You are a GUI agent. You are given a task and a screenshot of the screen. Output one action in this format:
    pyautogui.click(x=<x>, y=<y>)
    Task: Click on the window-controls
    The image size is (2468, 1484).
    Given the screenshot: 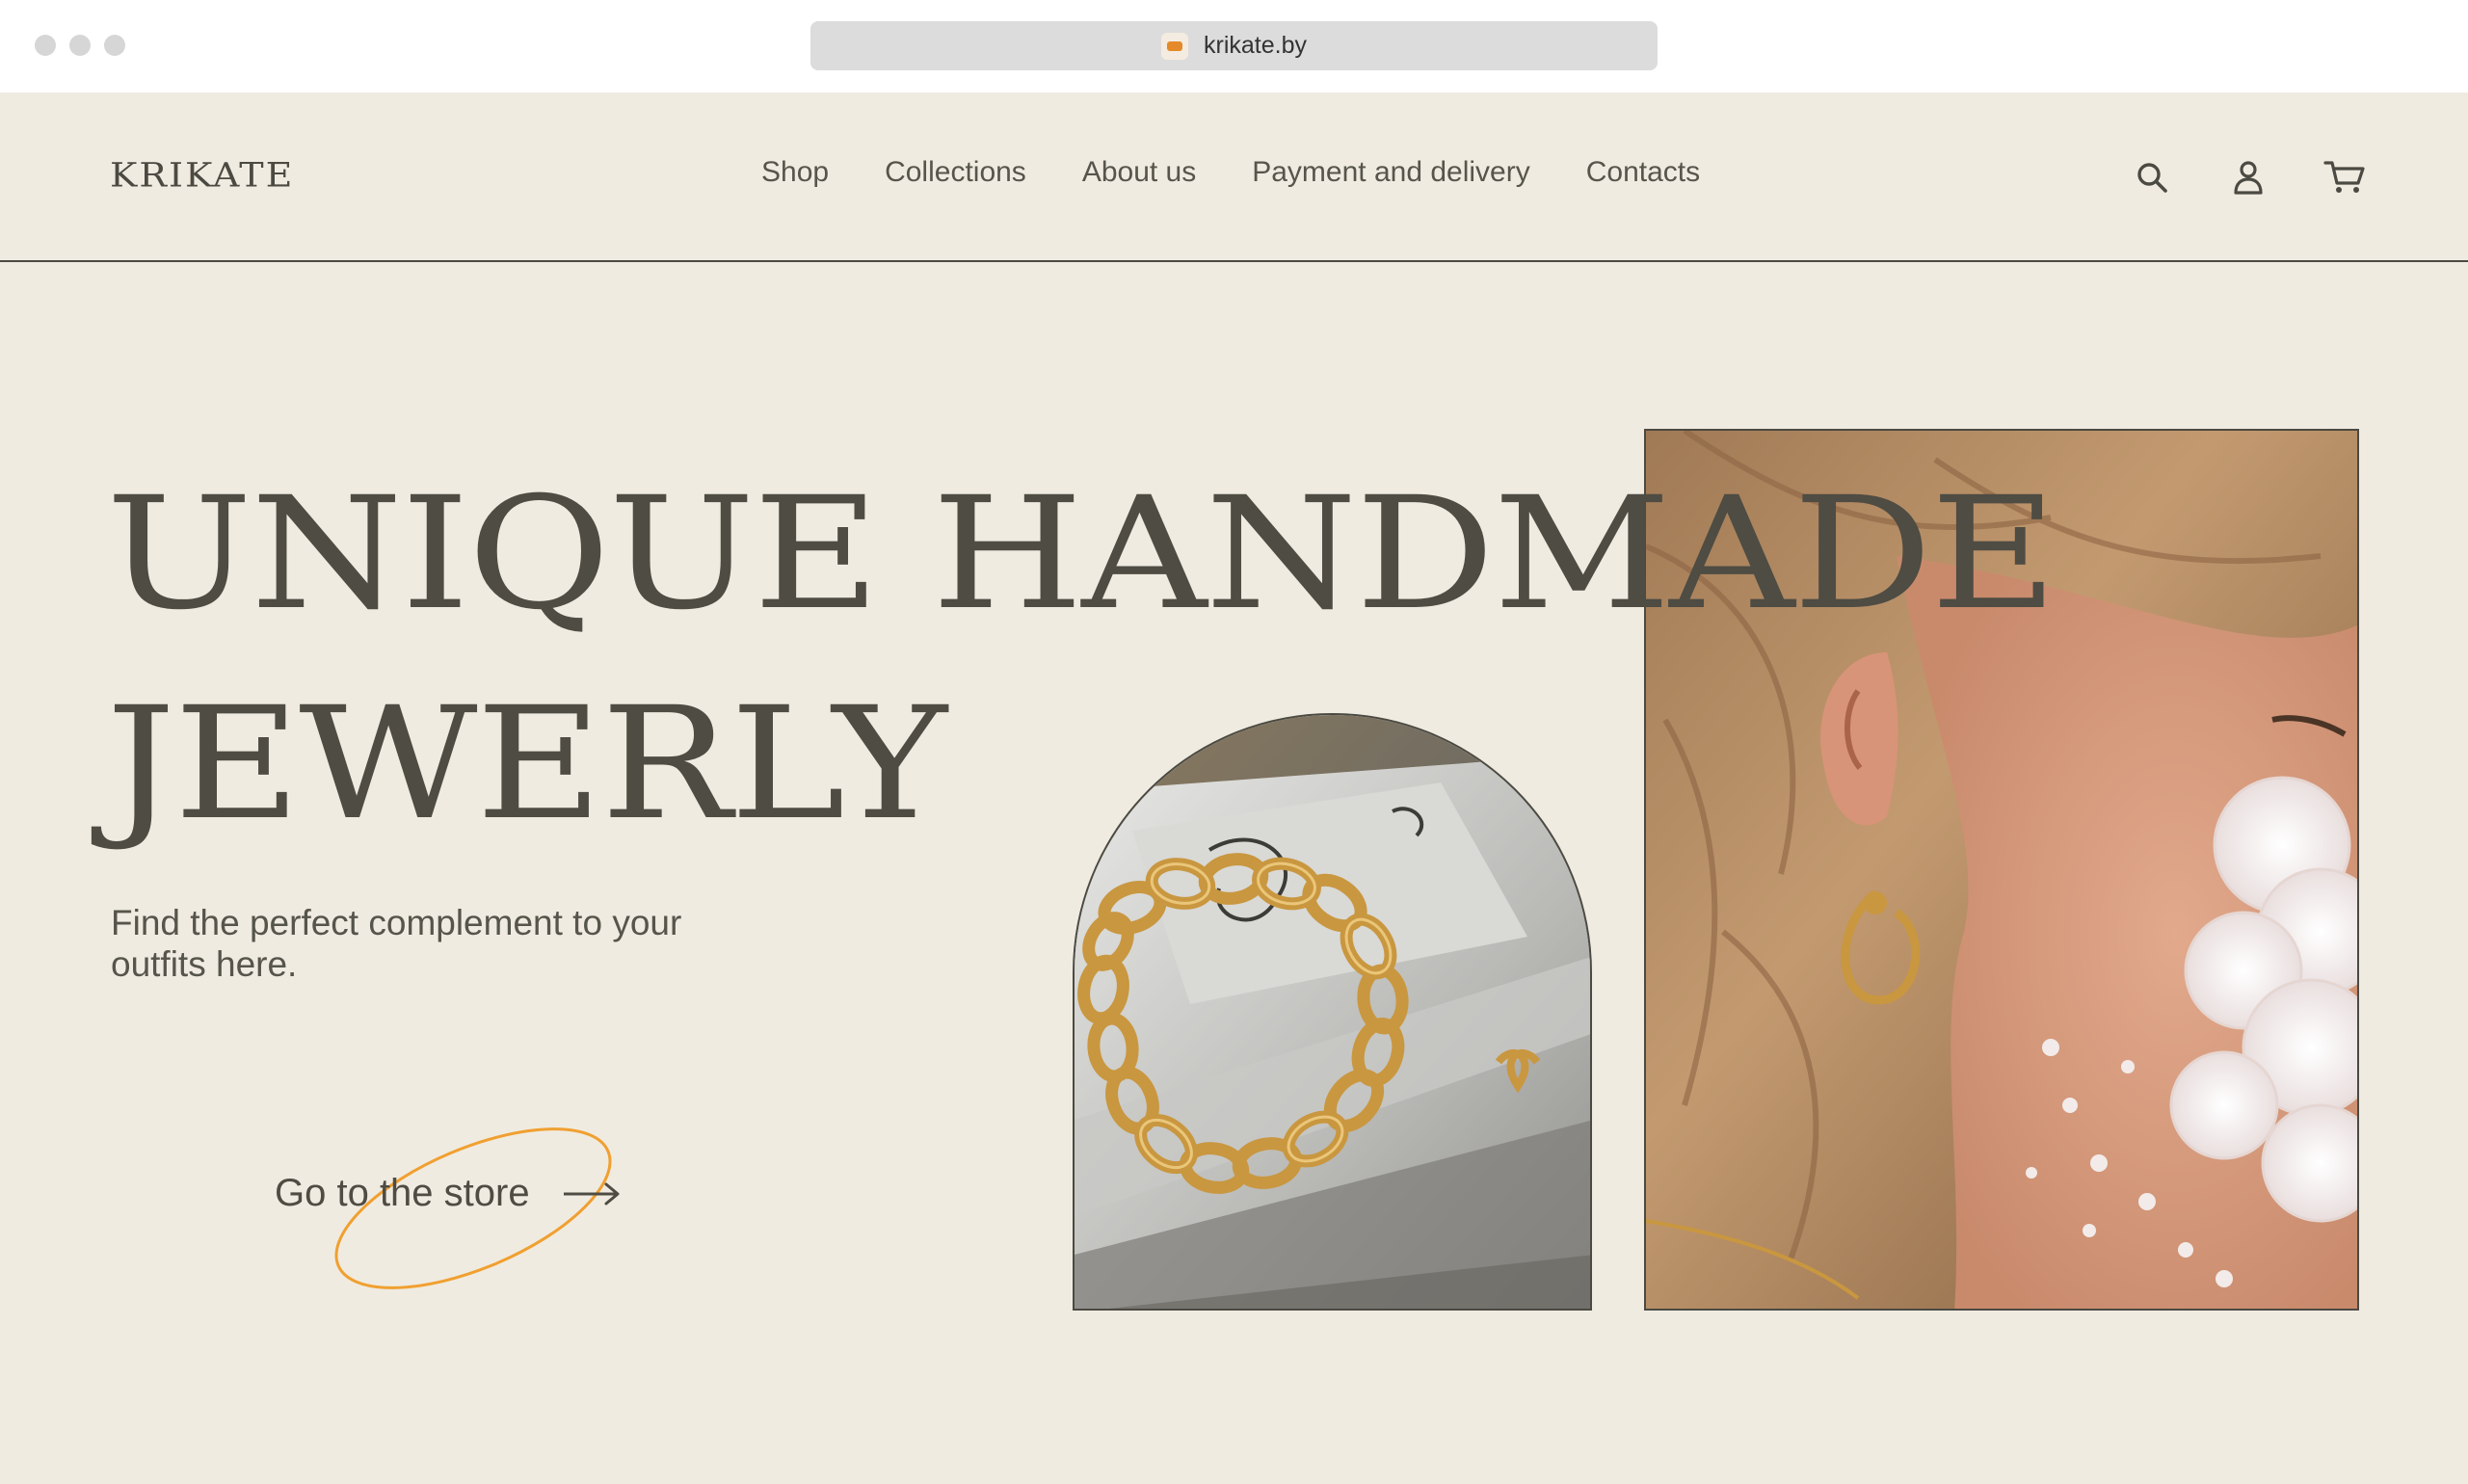 What is the action you would take?
    pyautogui.click(x=80, y=45)
    